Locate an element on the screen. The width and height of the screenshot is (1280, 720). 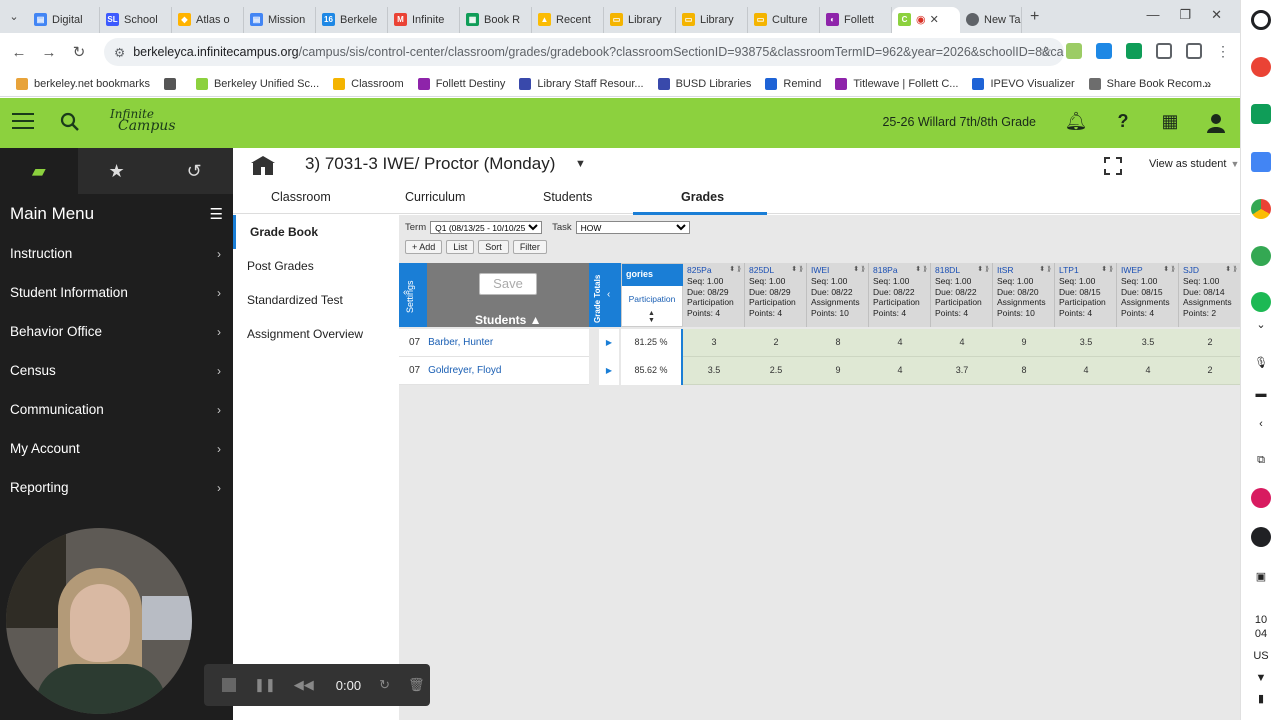
spotify-icon is located at coordinates (1261, 302).